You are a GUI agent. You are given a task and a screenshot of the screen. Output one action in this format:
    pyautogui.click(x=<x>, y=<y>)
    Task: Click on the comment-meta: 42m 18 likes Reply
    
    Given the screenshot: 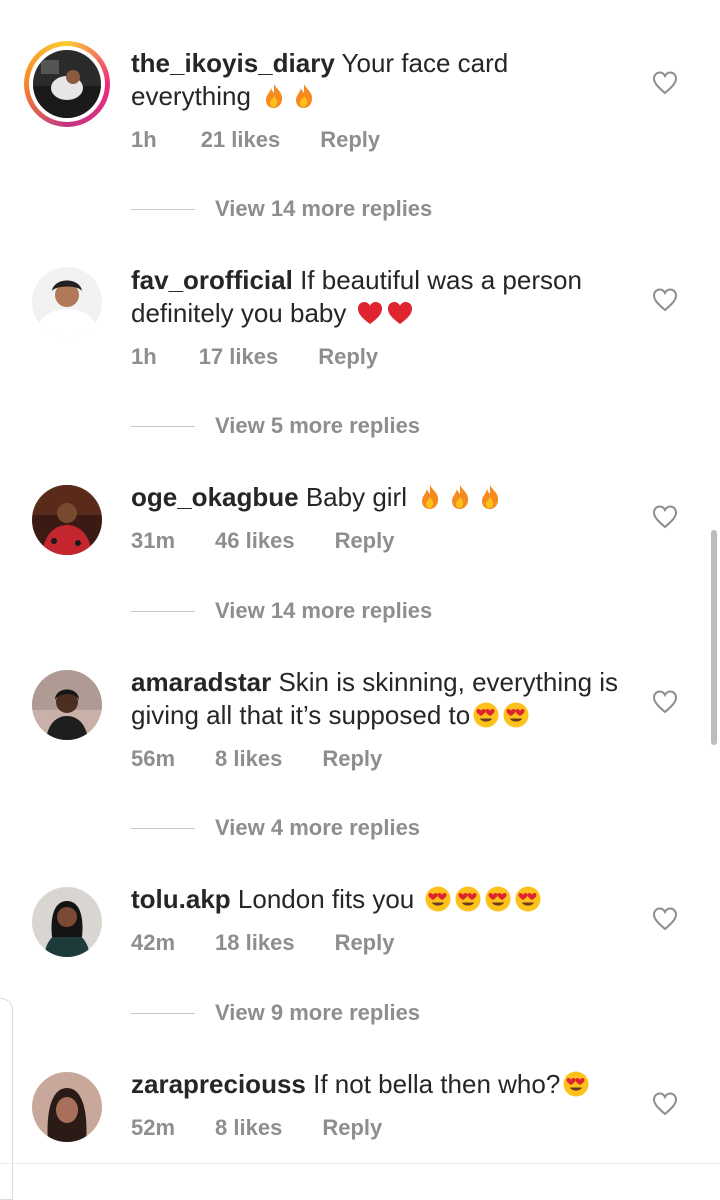 What is the action you would take?
    pyautogui.click(x=262, y=943)
    